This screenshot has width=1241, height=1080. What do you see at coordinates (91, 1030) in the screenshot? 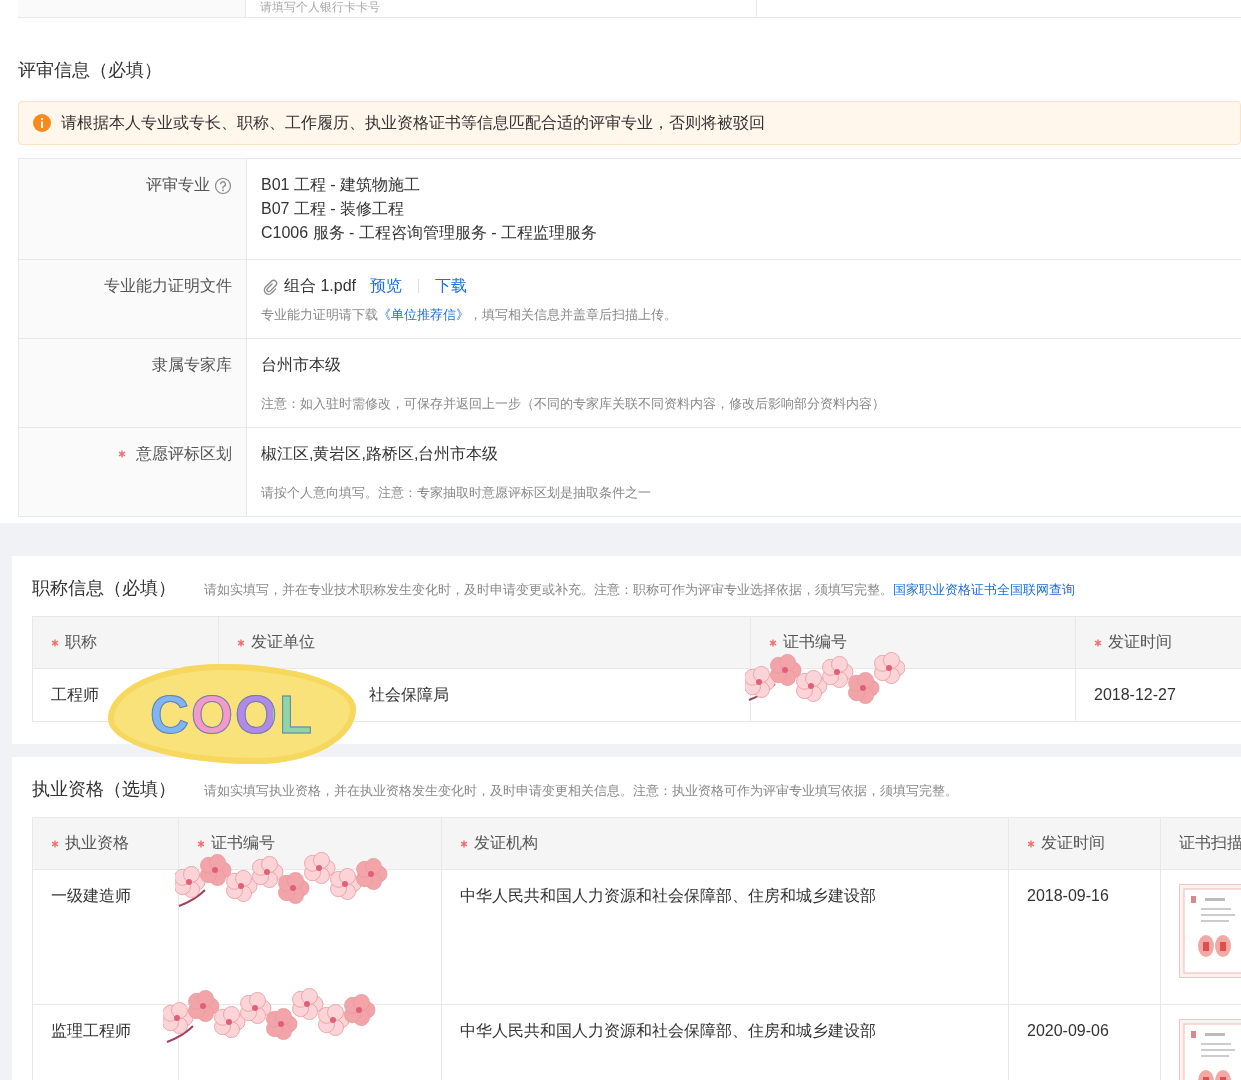
I see `table-cell: 监理工程师` at bounding box center [91, 1030].